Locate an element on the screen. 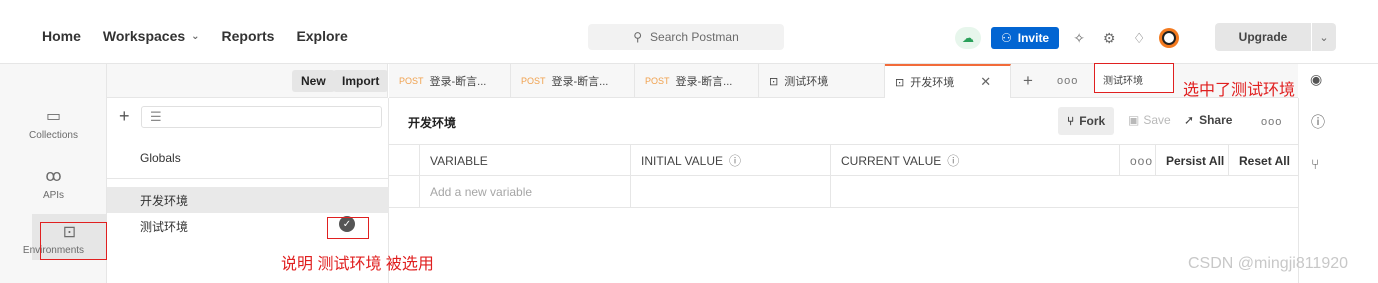  header-actions: ☁ ⚇ Invite ✧ ⚙ ♢ is located at coordinates (1067, 38).